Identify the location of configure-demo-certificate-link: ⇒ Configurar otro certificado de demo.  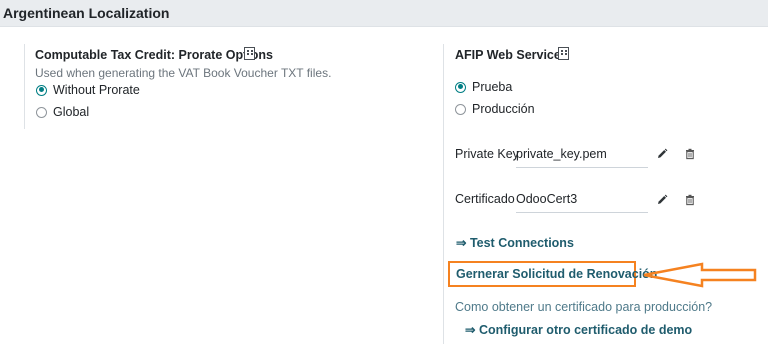
(578, 329).